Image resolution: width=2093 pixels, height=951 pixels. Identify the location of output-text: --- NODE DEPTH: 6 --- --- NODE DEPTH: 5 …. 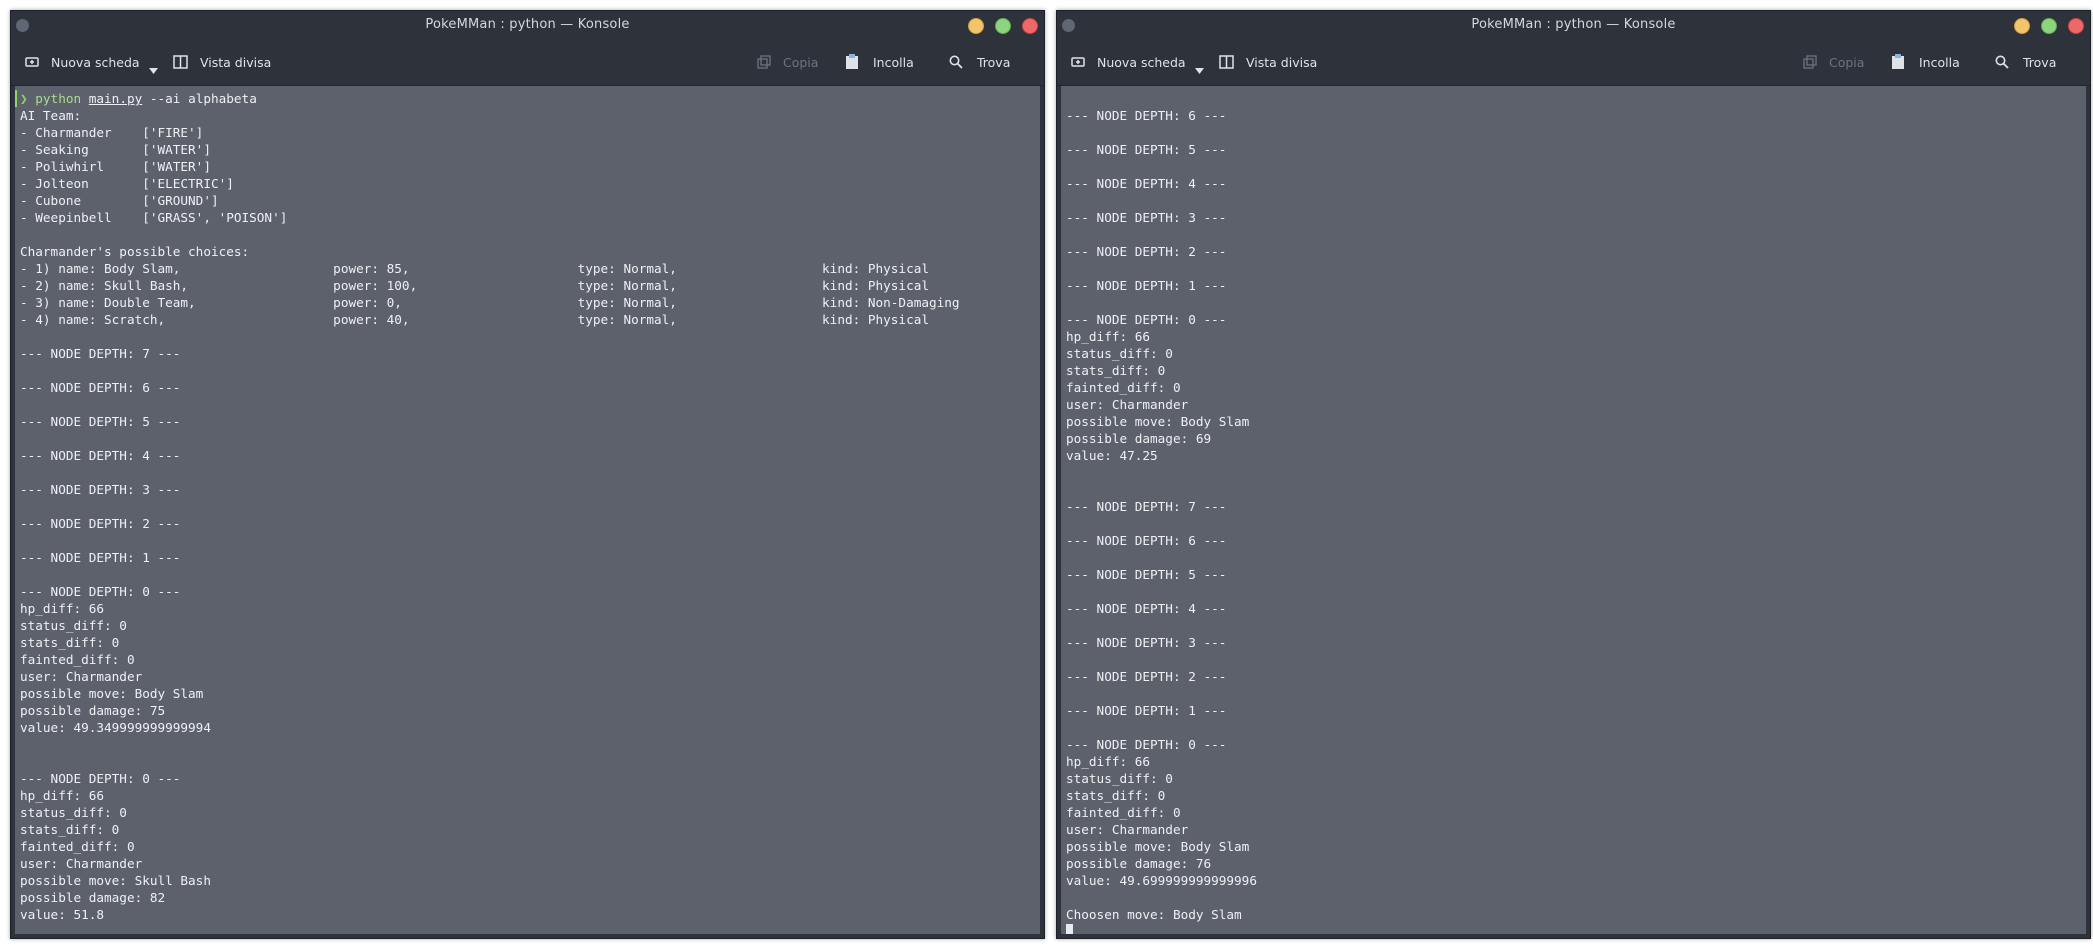
(1161, 515).